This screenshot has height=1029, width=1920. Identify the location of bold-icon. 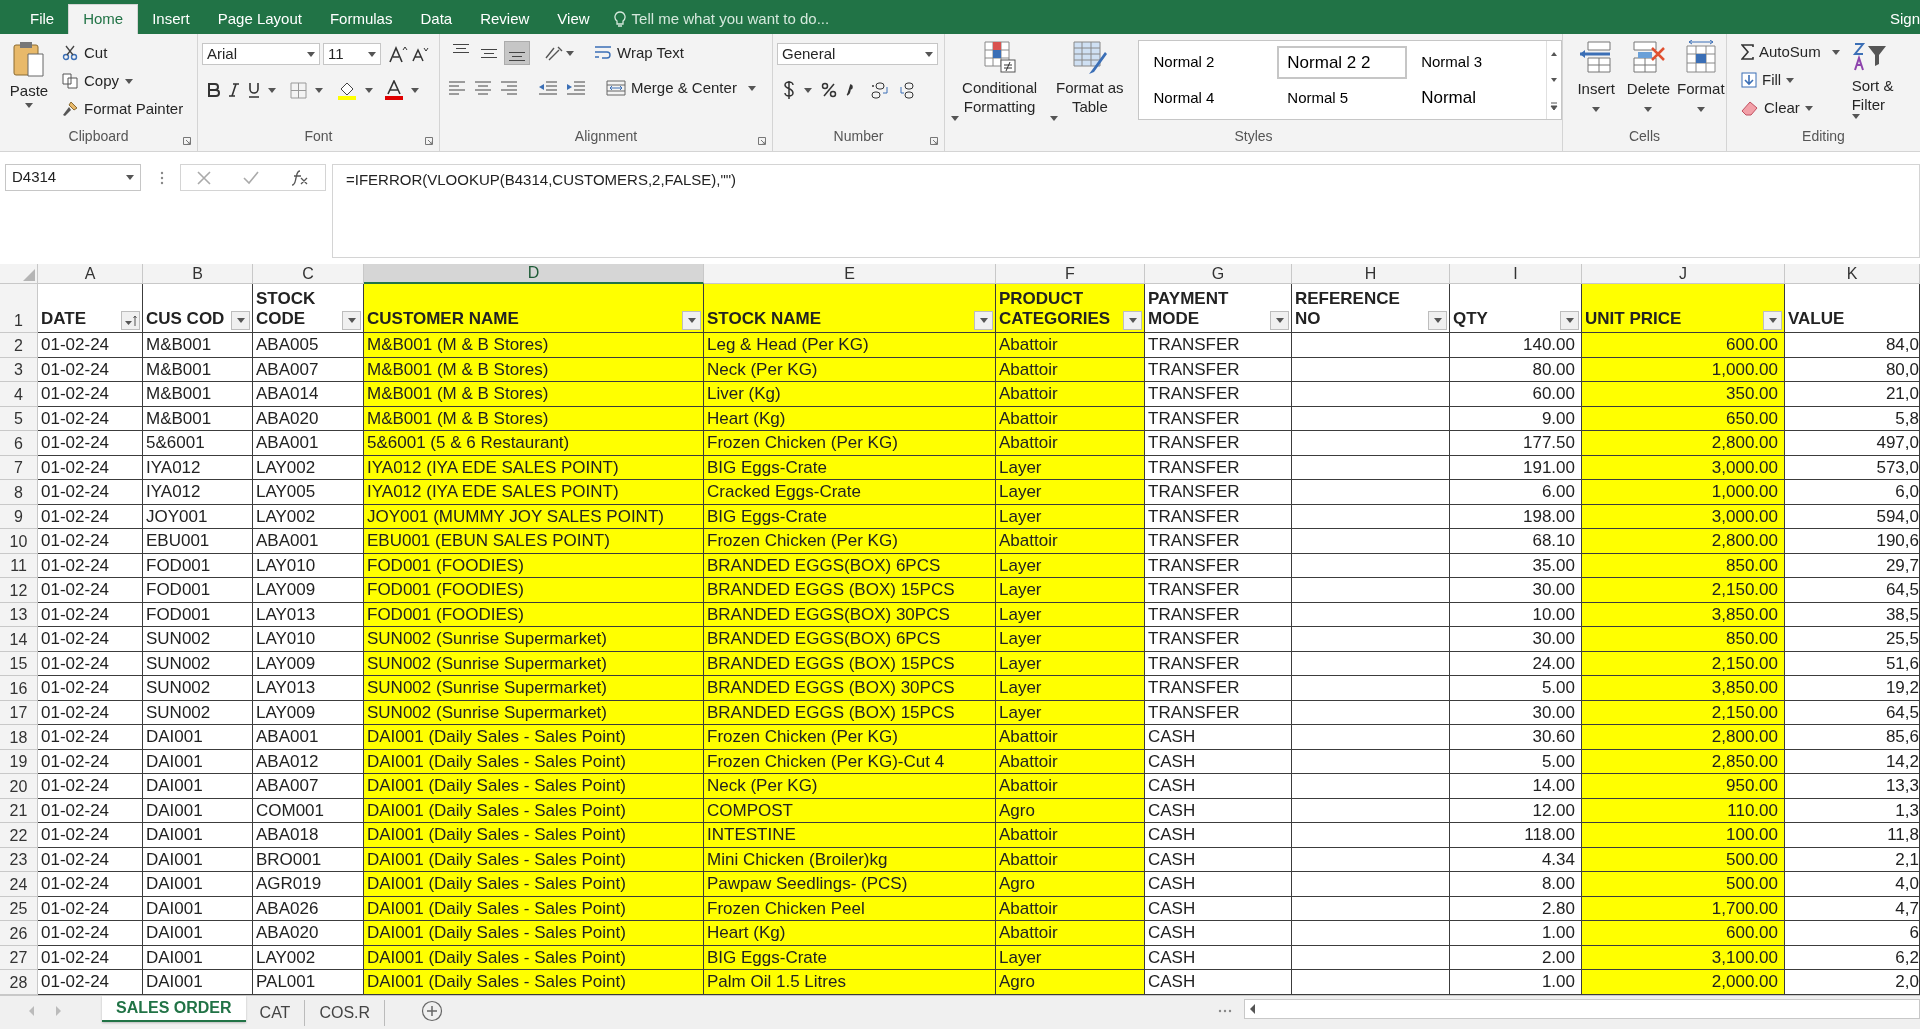
(214, 90).